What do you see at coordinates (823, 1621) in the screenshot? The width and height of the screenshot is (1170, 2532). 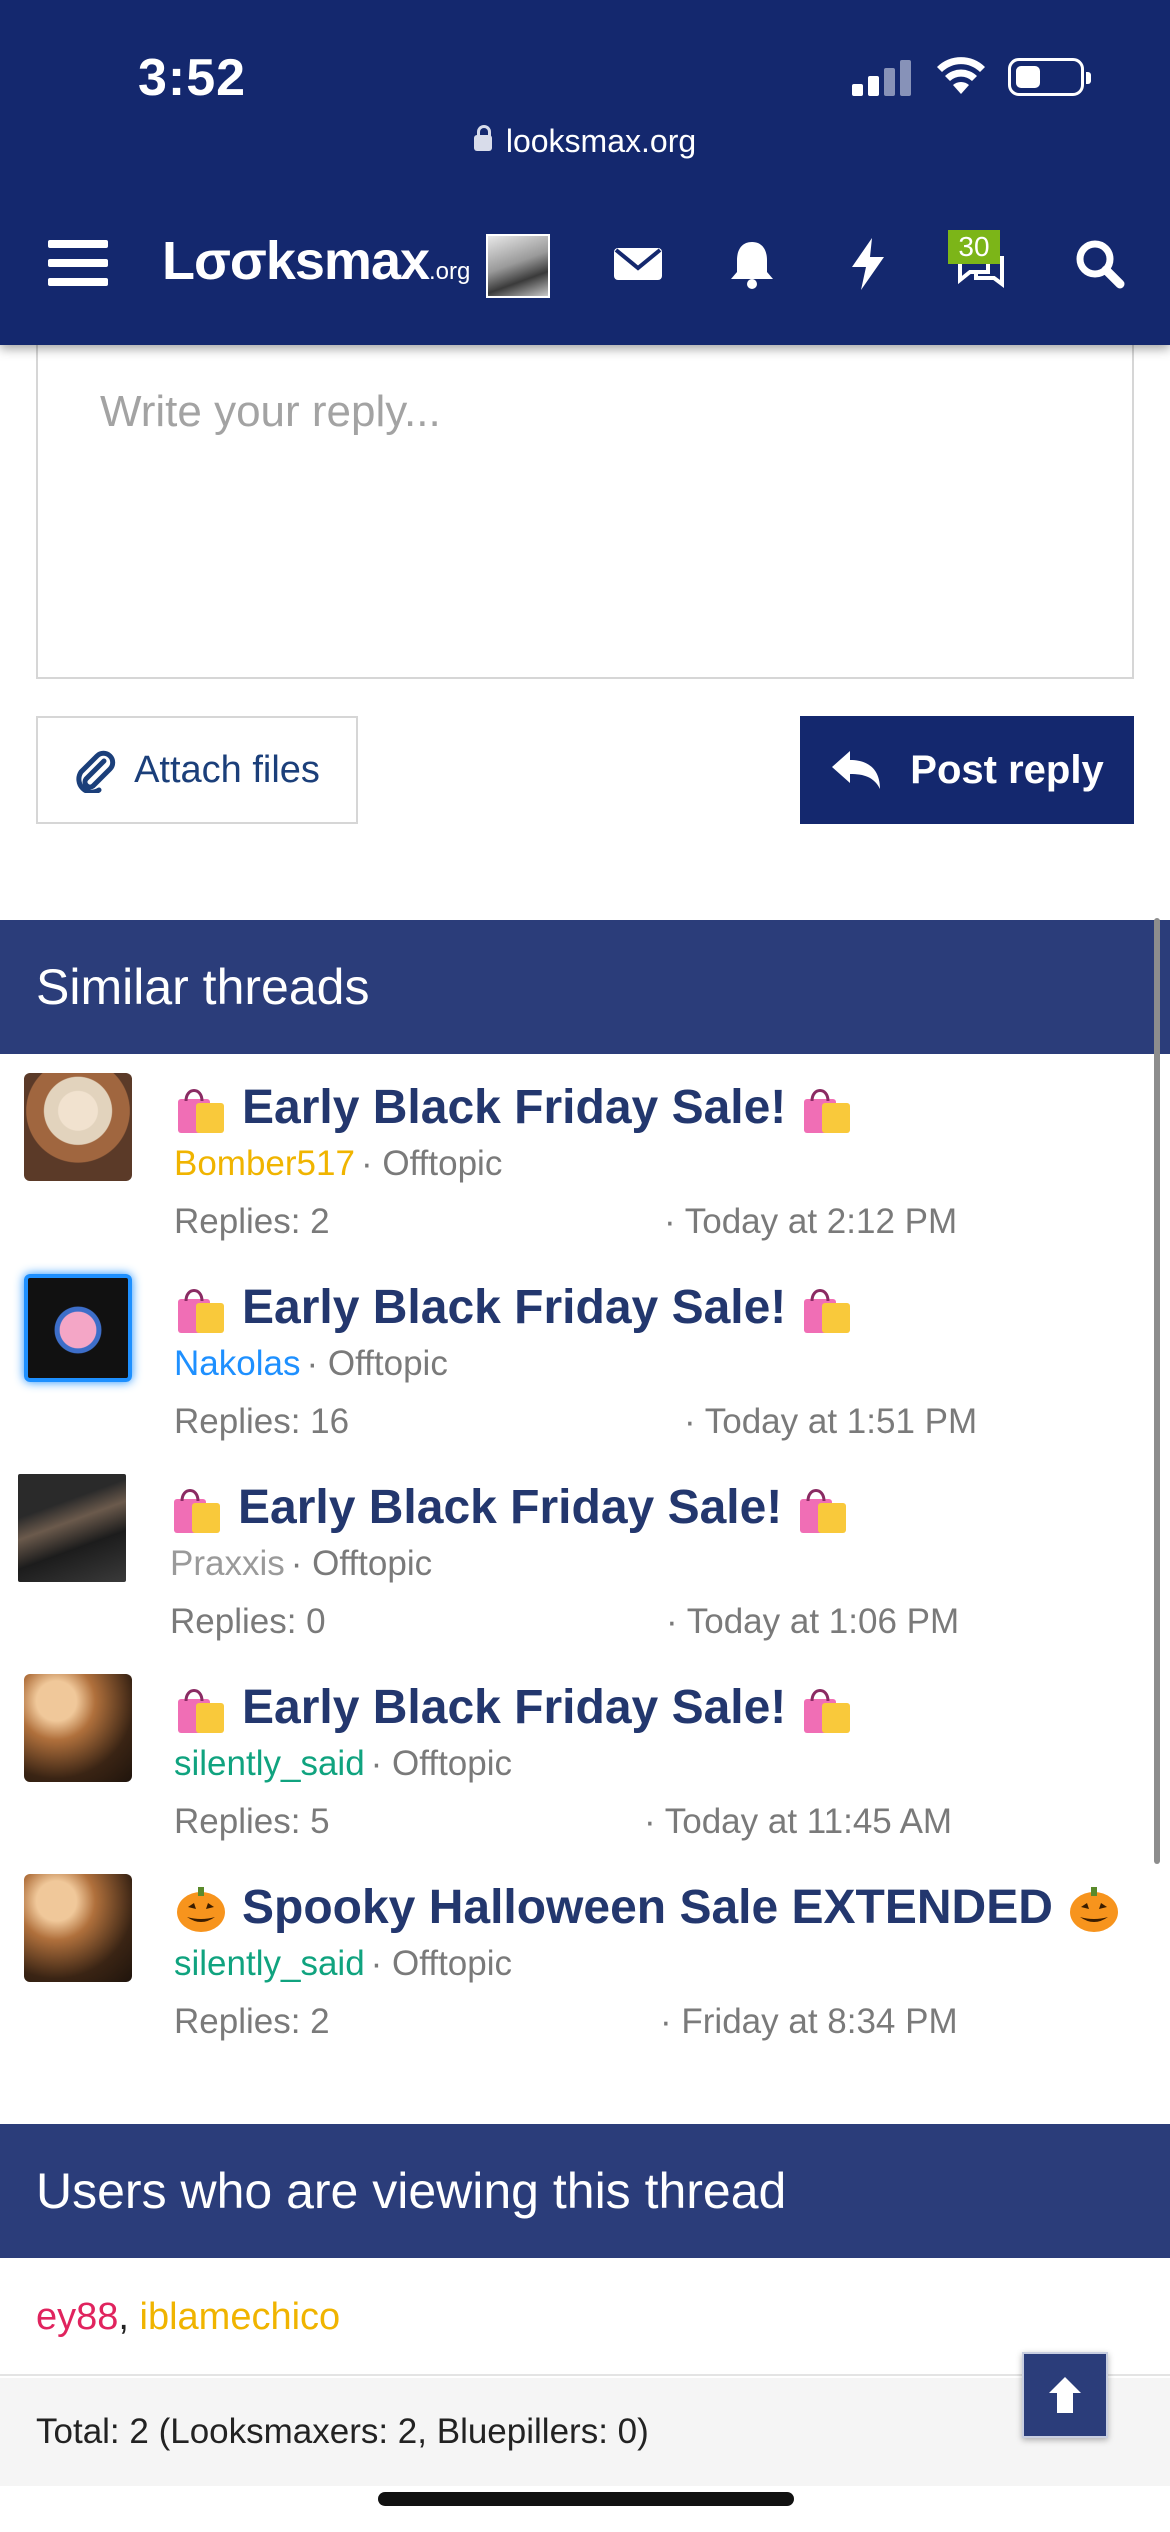 I see `thread-date-text: Today at 1:06 PM` at bounding box center [823, 1621].